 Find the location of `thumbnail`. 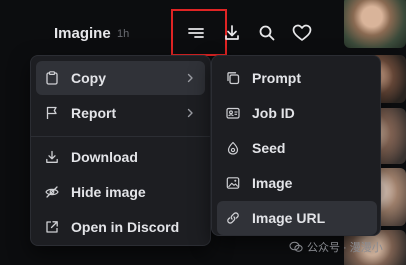

thumbnail is located at coordinates (375, 24).